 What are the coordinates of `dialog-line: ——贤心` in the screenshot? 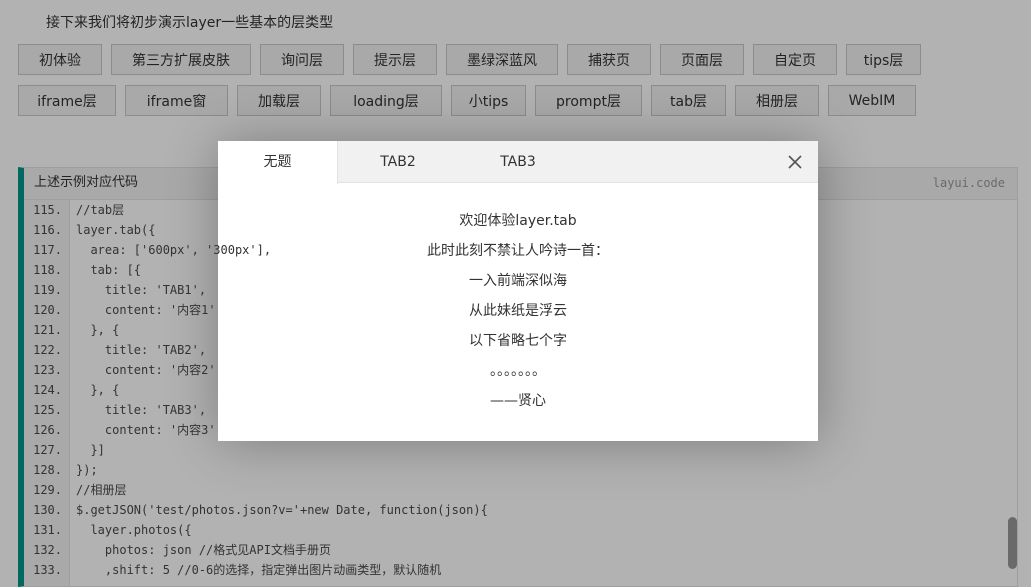 It's located at (518, 401).